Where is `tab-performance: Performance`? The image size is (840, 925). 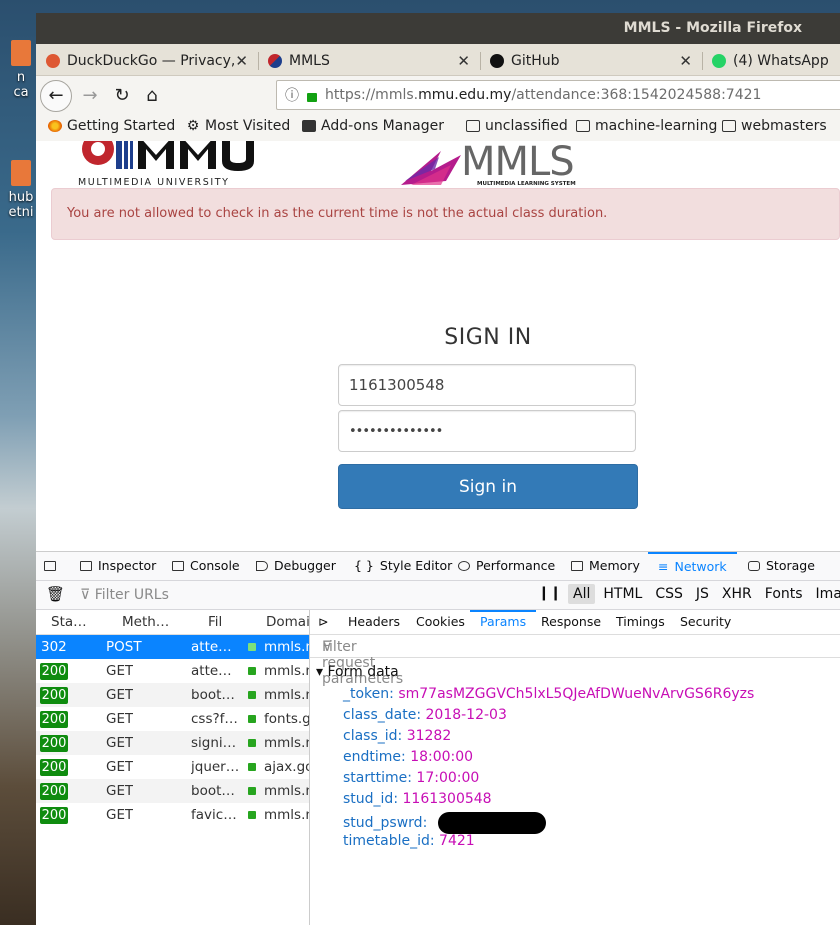 tab-performance: Performance is located at coordinates (506, 565).